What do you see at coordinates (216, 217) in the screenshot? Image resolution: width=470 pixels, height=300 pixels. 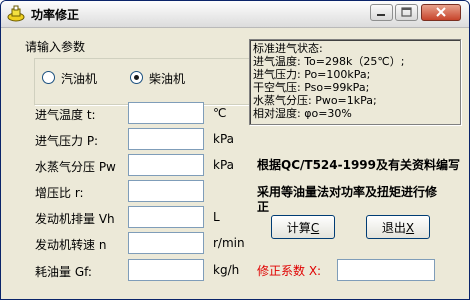 I see `displacement-unit: L` at bounding box center [216, 217].